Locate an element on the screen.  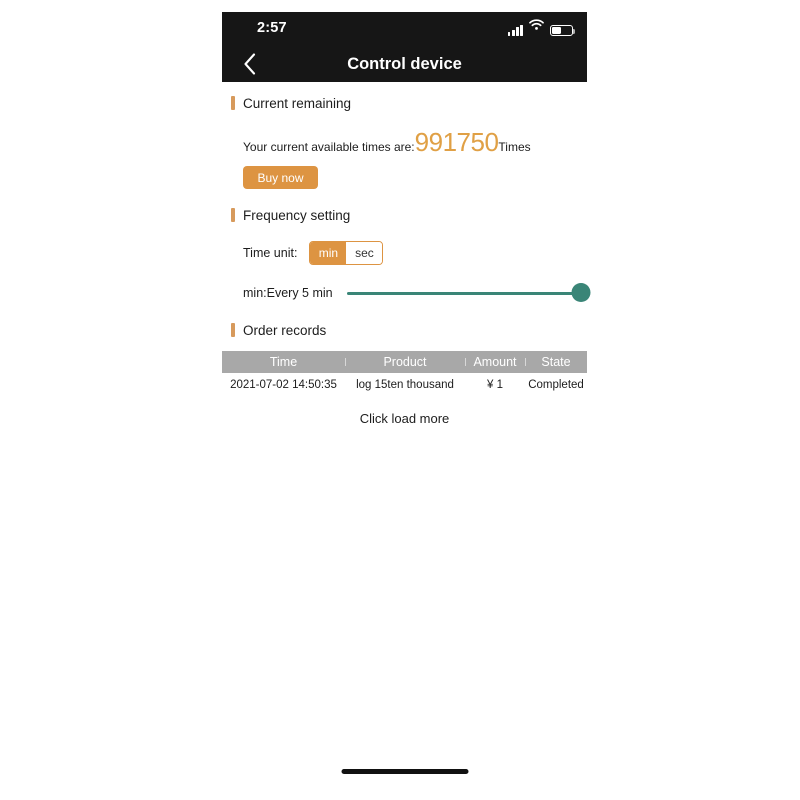
page-title: Control device is located at coordinates (404, 64).